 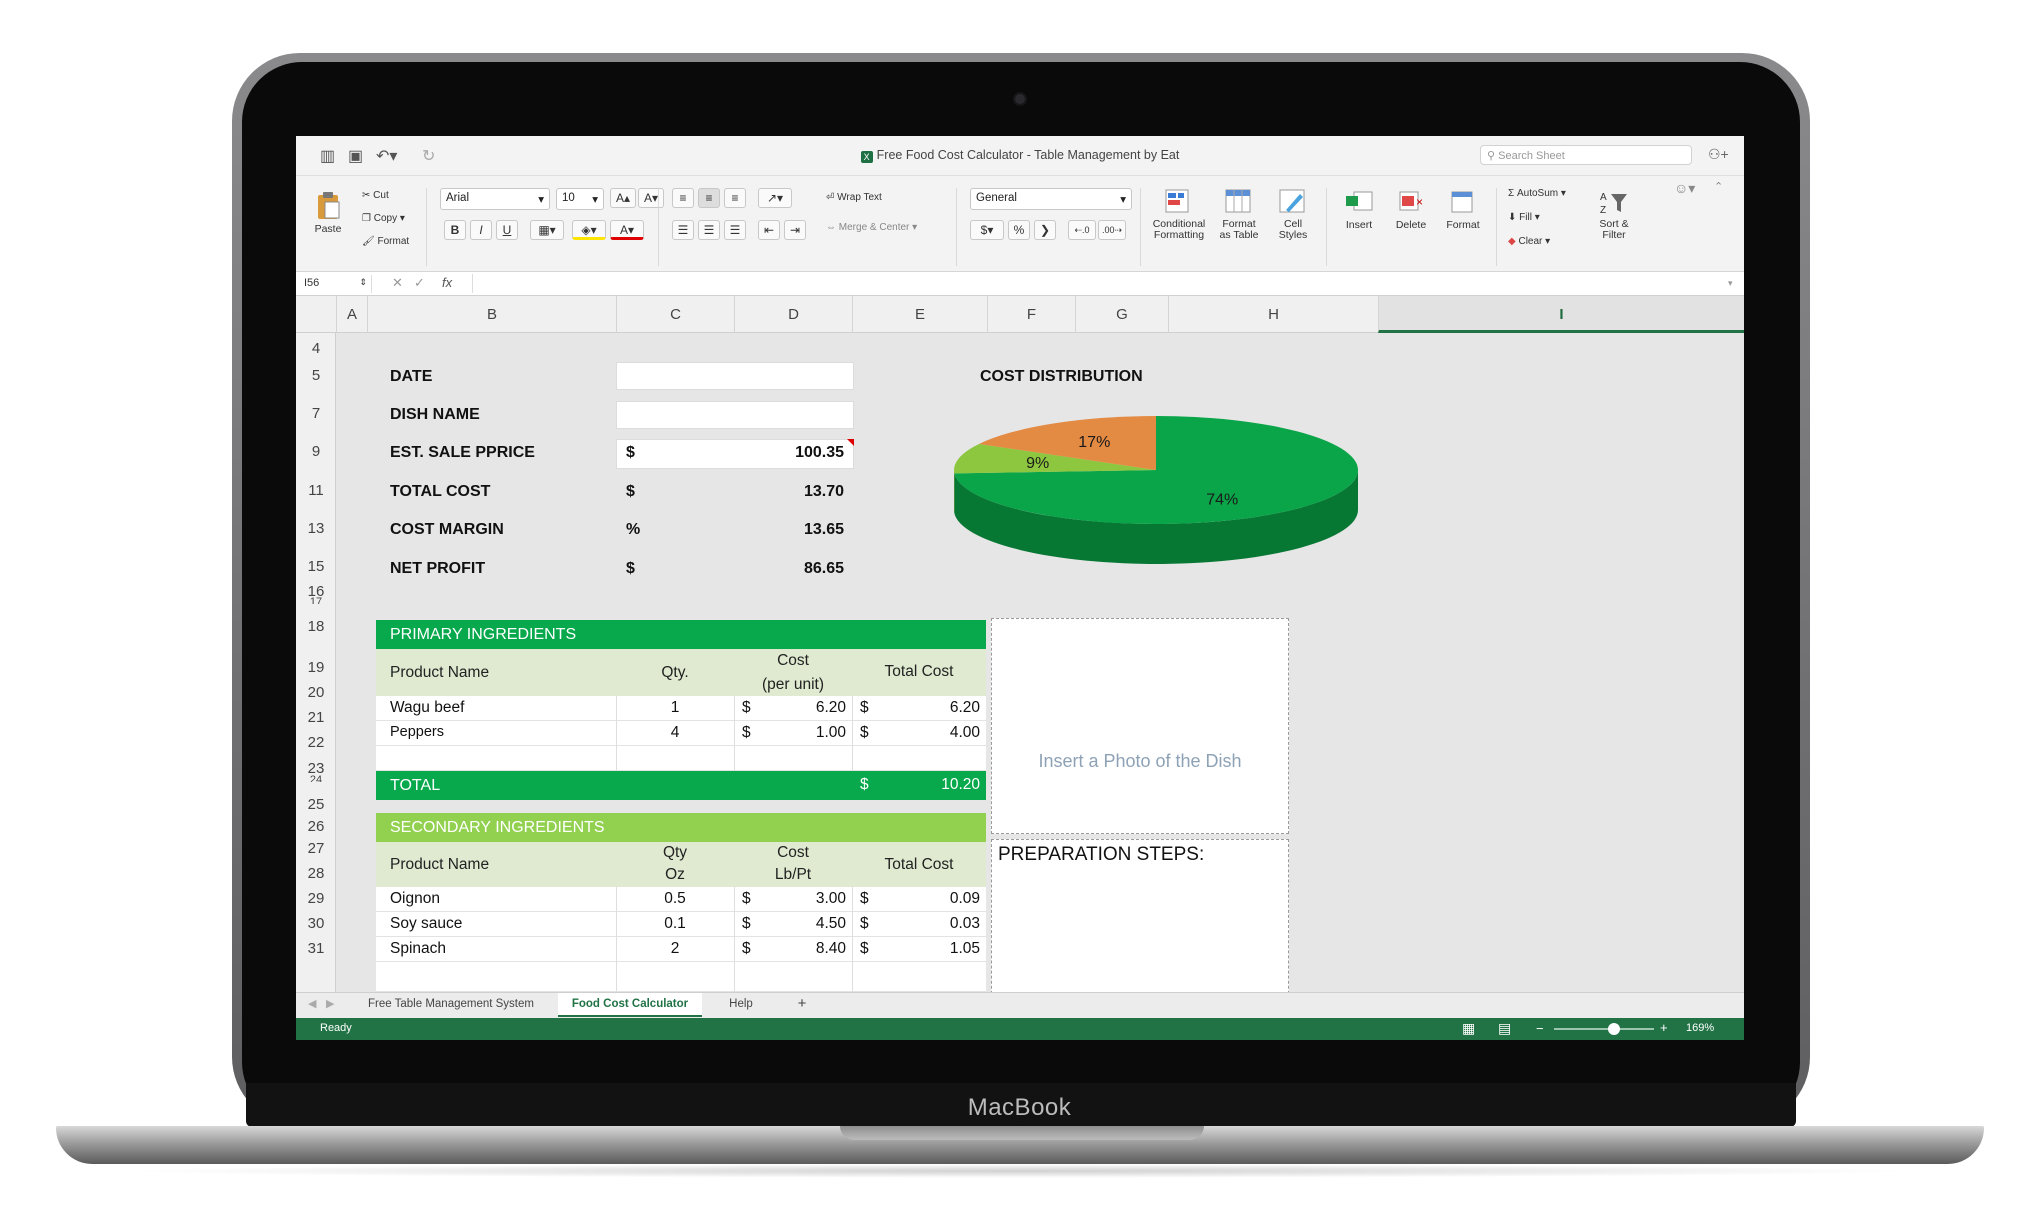 I want to click on increase-decimal-icon: ⇠.0, so click(x=1082, y=230).